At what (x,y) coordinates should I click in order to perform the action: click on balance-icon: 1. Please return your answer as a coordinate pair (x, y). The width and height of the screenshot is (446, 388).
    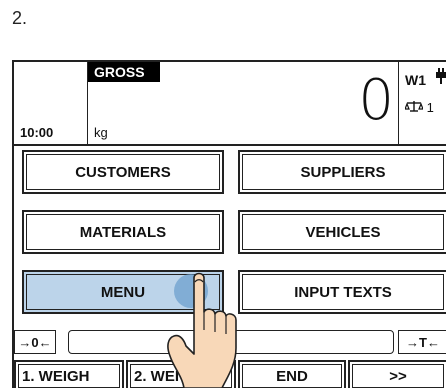
    Looking at the image, I should click on (419, 107).